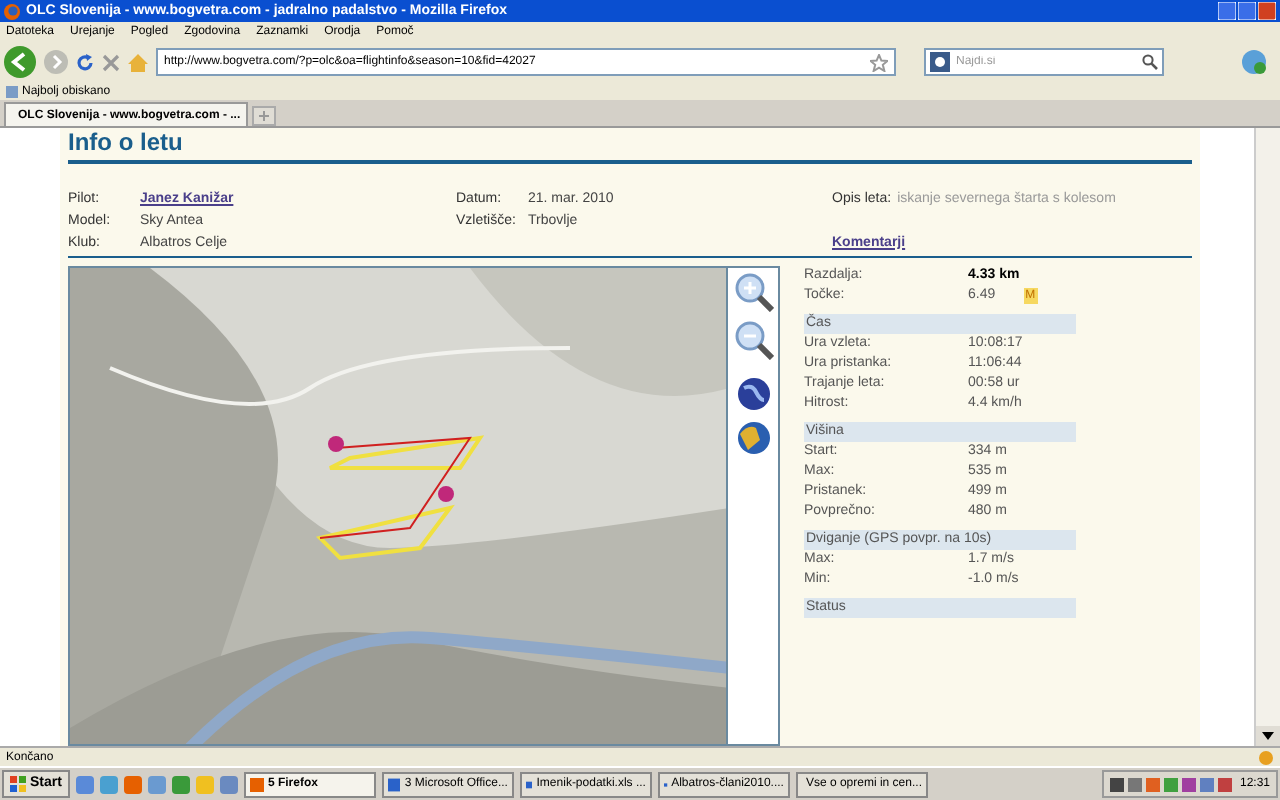 The height and width of the screenshot is (800, 1280). What do you see at coordinates (1266, 757) in the screenshot?
I see `addon-status-icon` at bounding box center [1266, 757].